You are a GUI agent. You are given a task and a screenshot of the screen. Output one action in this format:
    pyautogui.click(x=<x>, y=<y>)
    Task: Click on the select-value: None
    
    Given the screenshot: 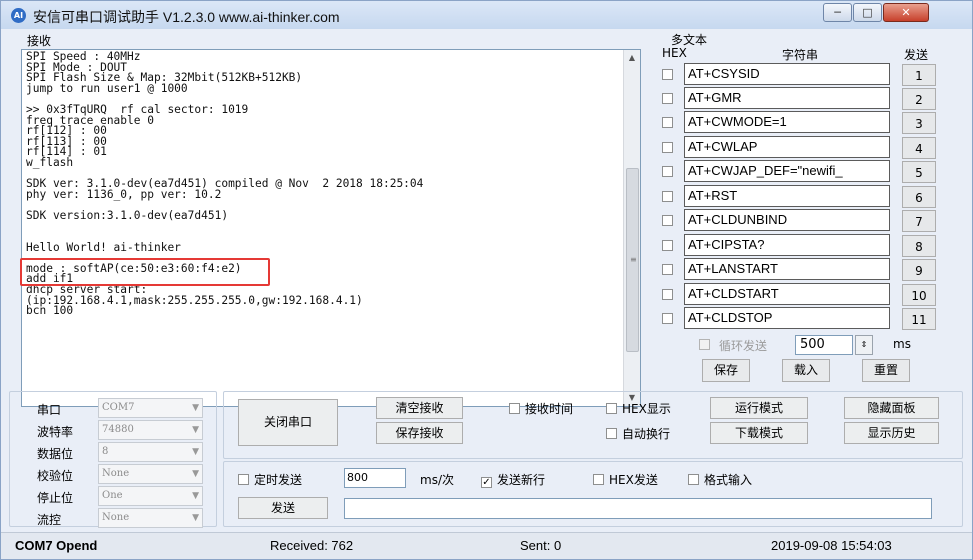 What is the action you would take?
    pyautogui.click(x=116, y=517)
    